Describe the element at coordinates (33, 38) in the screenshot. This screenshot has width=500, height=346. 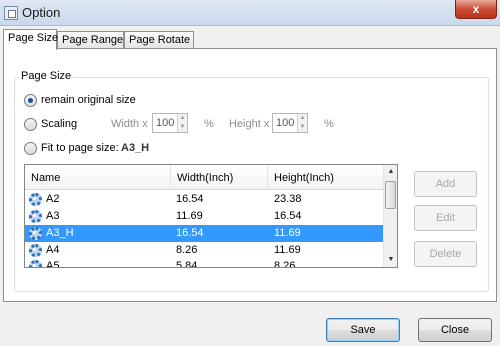
I see `tab-label: Page Size` at that location.